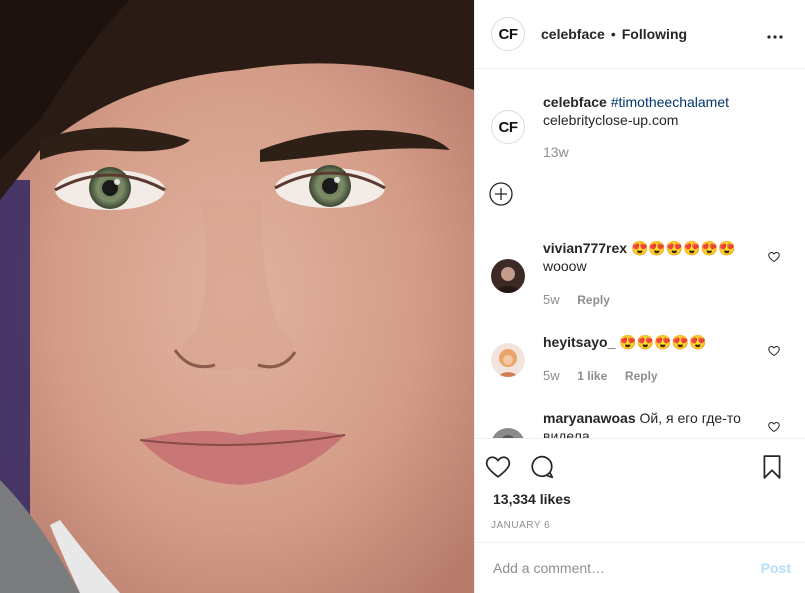  I want to click on comment-input, so click(627, 568).